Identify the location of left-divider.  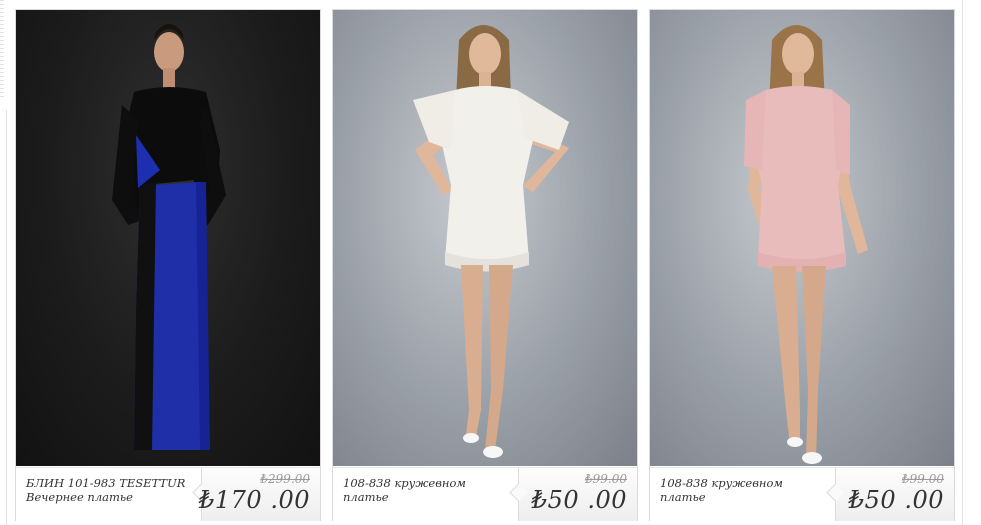
(6, 317).